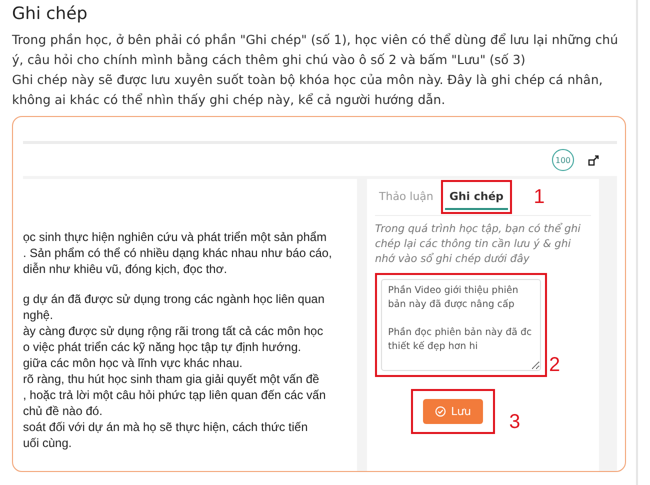 Image resolution: width=650 pixels, height=485 pixels. What do you see at coordinates (478, 244) in the screenshot?
I see `notes-hint: Trong quá trình học tập, bạn có thể ghi chép lại các thông tin cần lưu ý & ghi nhớ vào sổ ghi chép dưới đây` at bounding box center [478, 244].